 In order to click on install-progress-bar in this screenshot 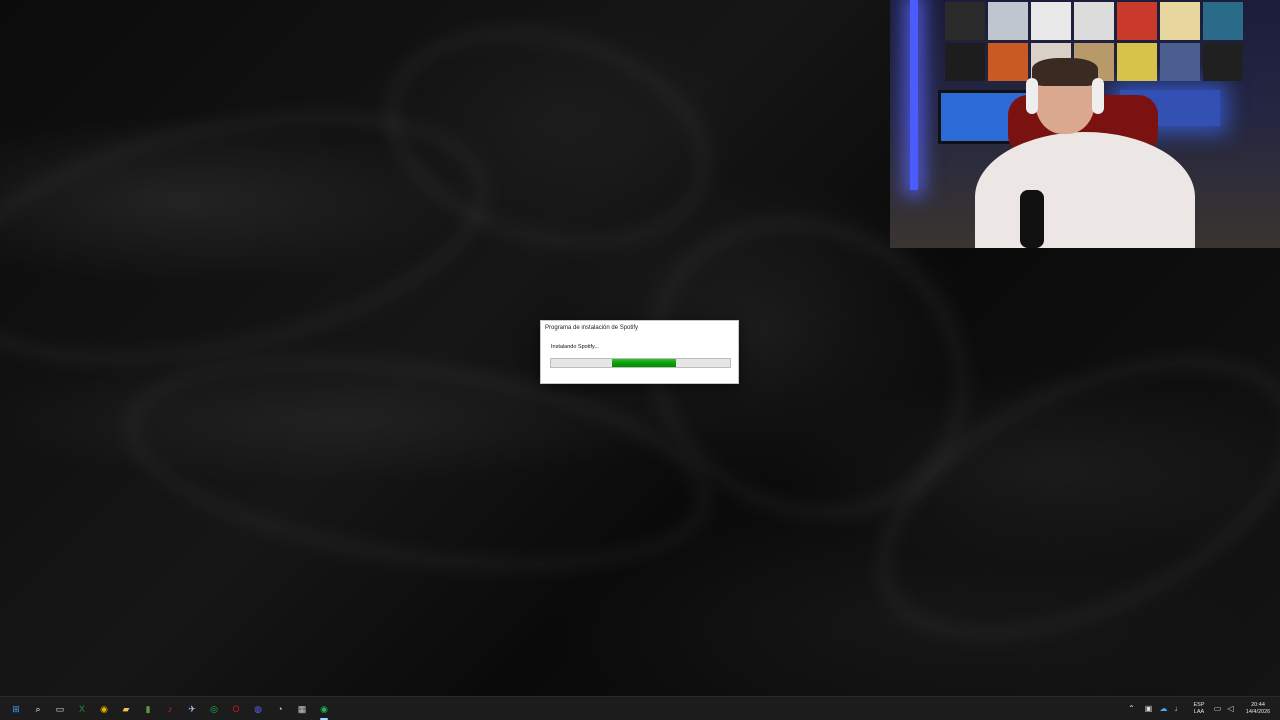, I will do `click(640, 363)`.